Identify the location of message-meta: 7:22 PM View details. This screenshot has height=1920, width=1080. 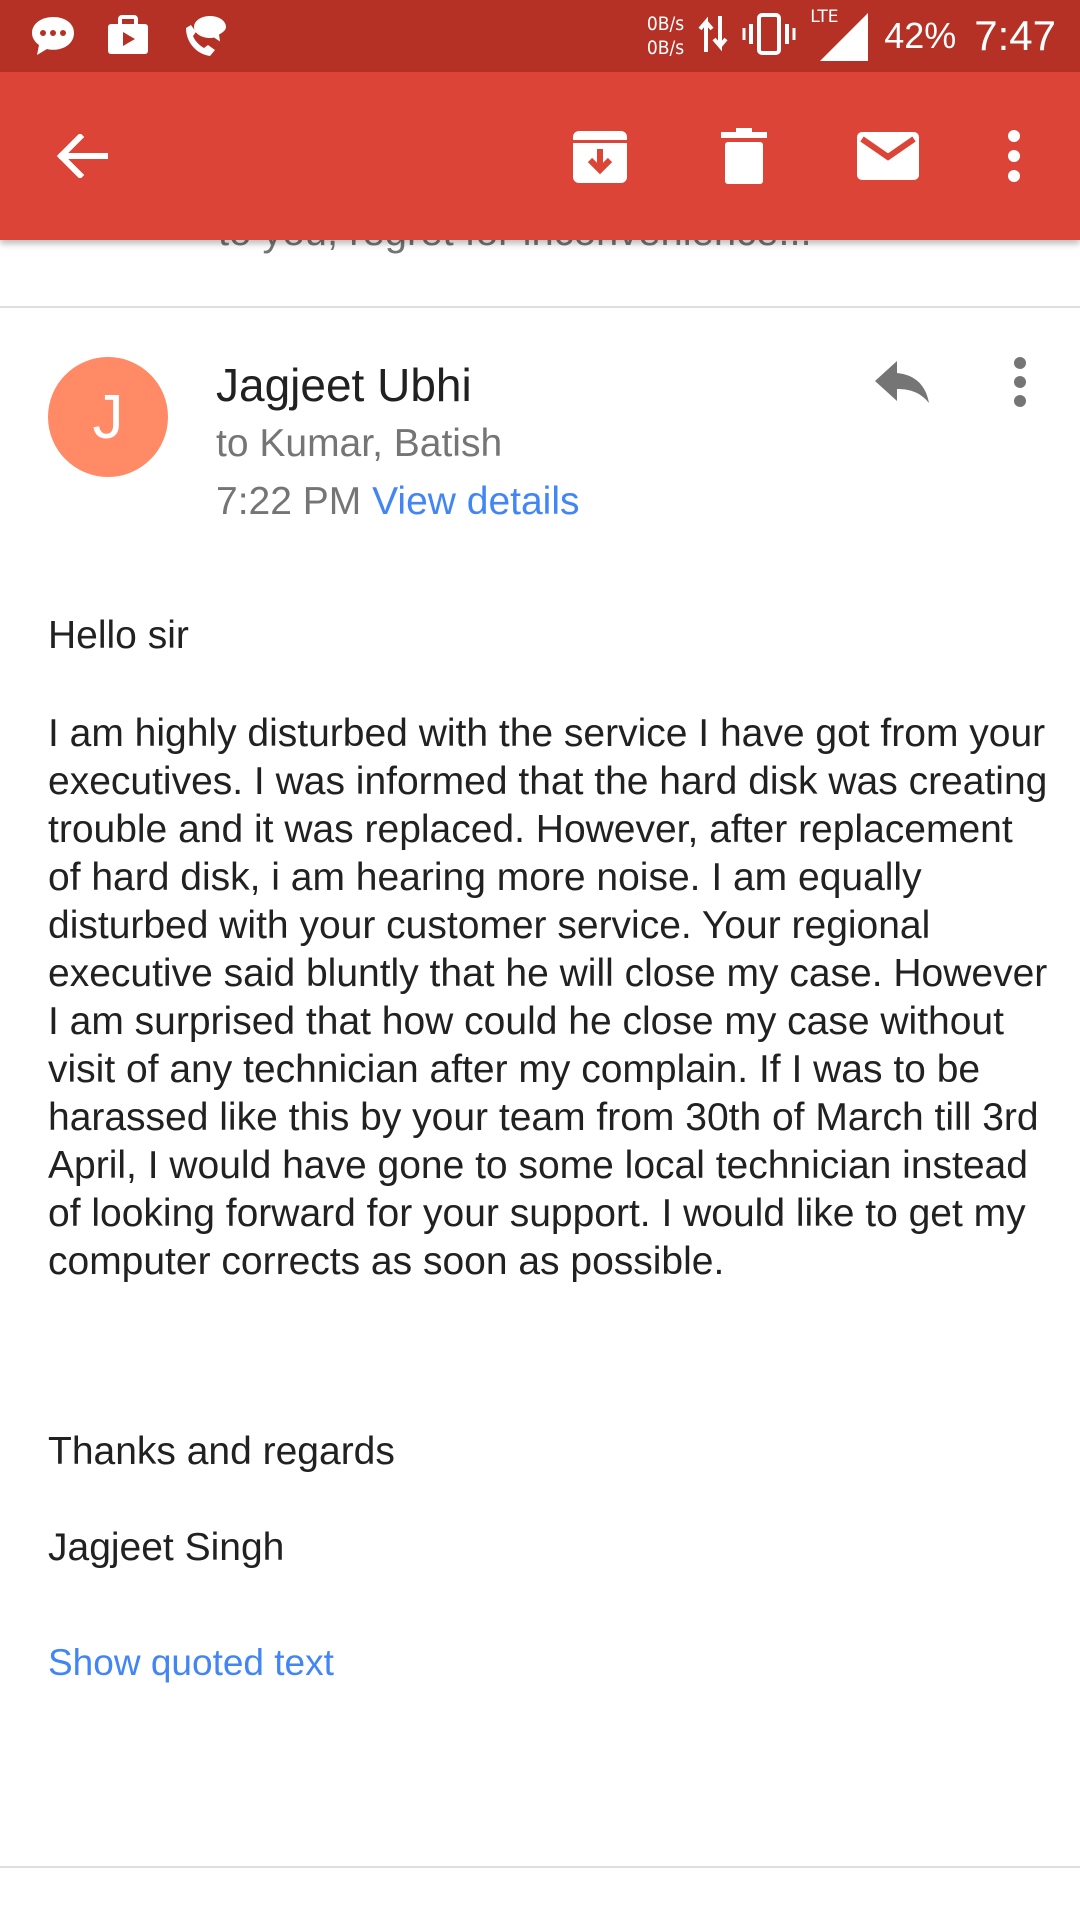
(398, 502).